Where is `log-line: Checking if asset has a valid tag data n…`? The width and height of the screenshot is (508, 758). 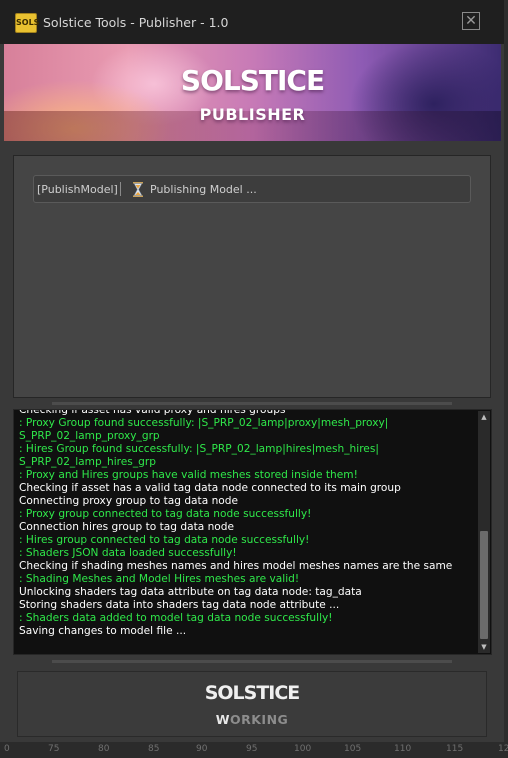
log-line: Checking if asset has a valid tag data n… is located at coordinates (210, 488).